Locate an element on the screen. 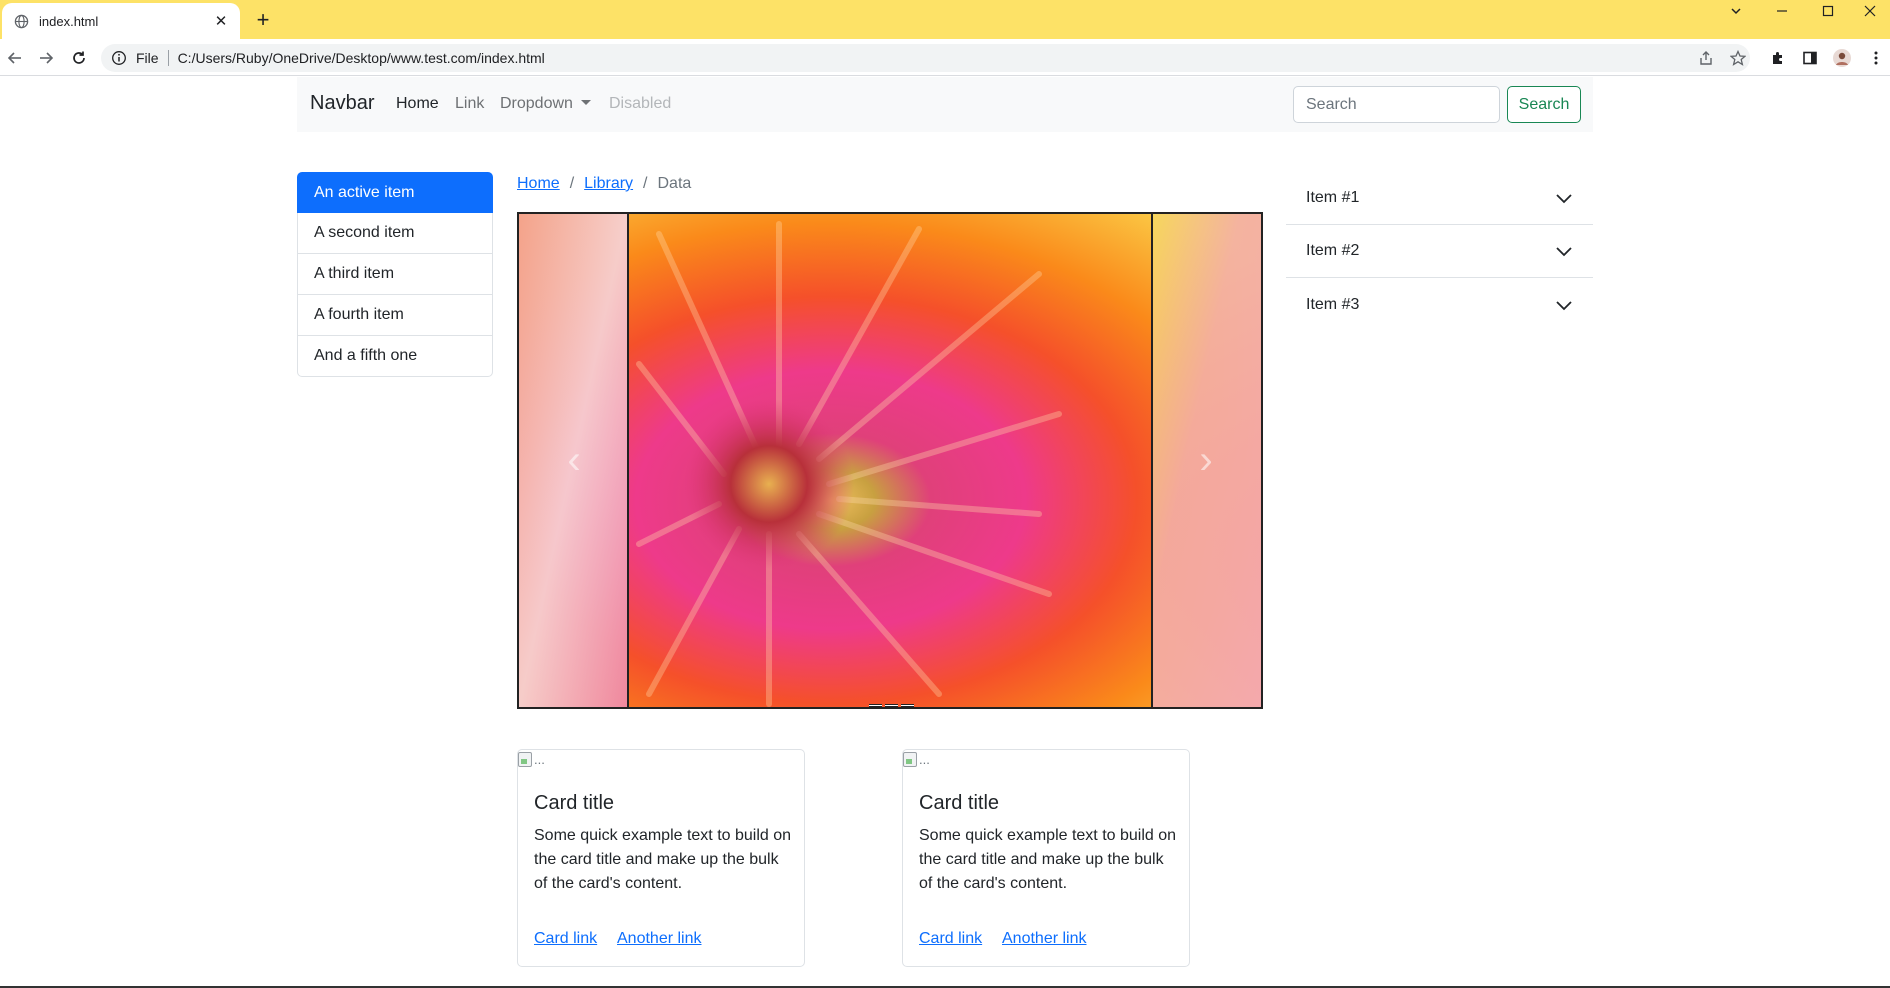 This screenshot has width=1890, height=988. list-item: A second item is located at coordinates (395, 233).